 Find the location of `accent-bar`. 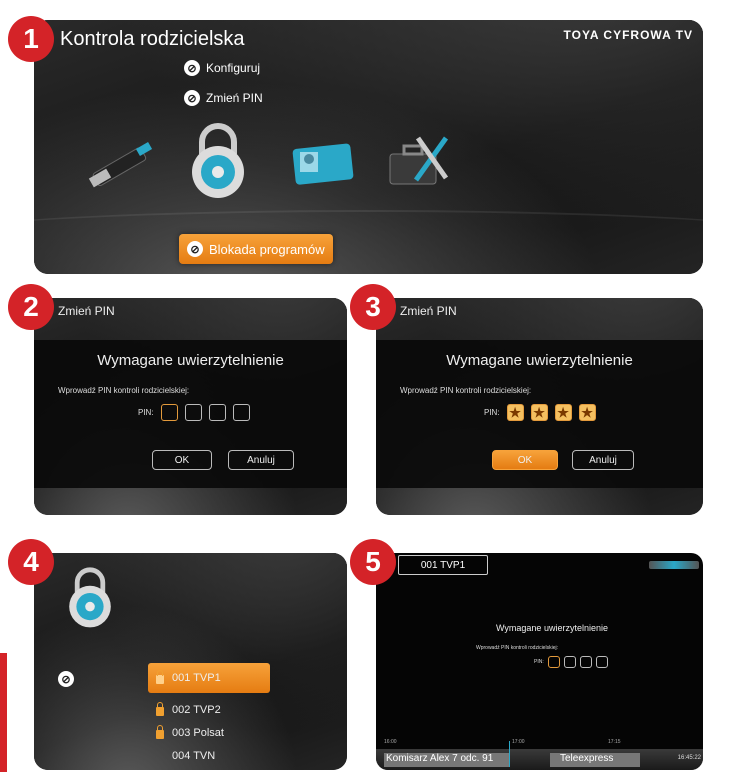

accent-bar is located at coordinates (3, 712).